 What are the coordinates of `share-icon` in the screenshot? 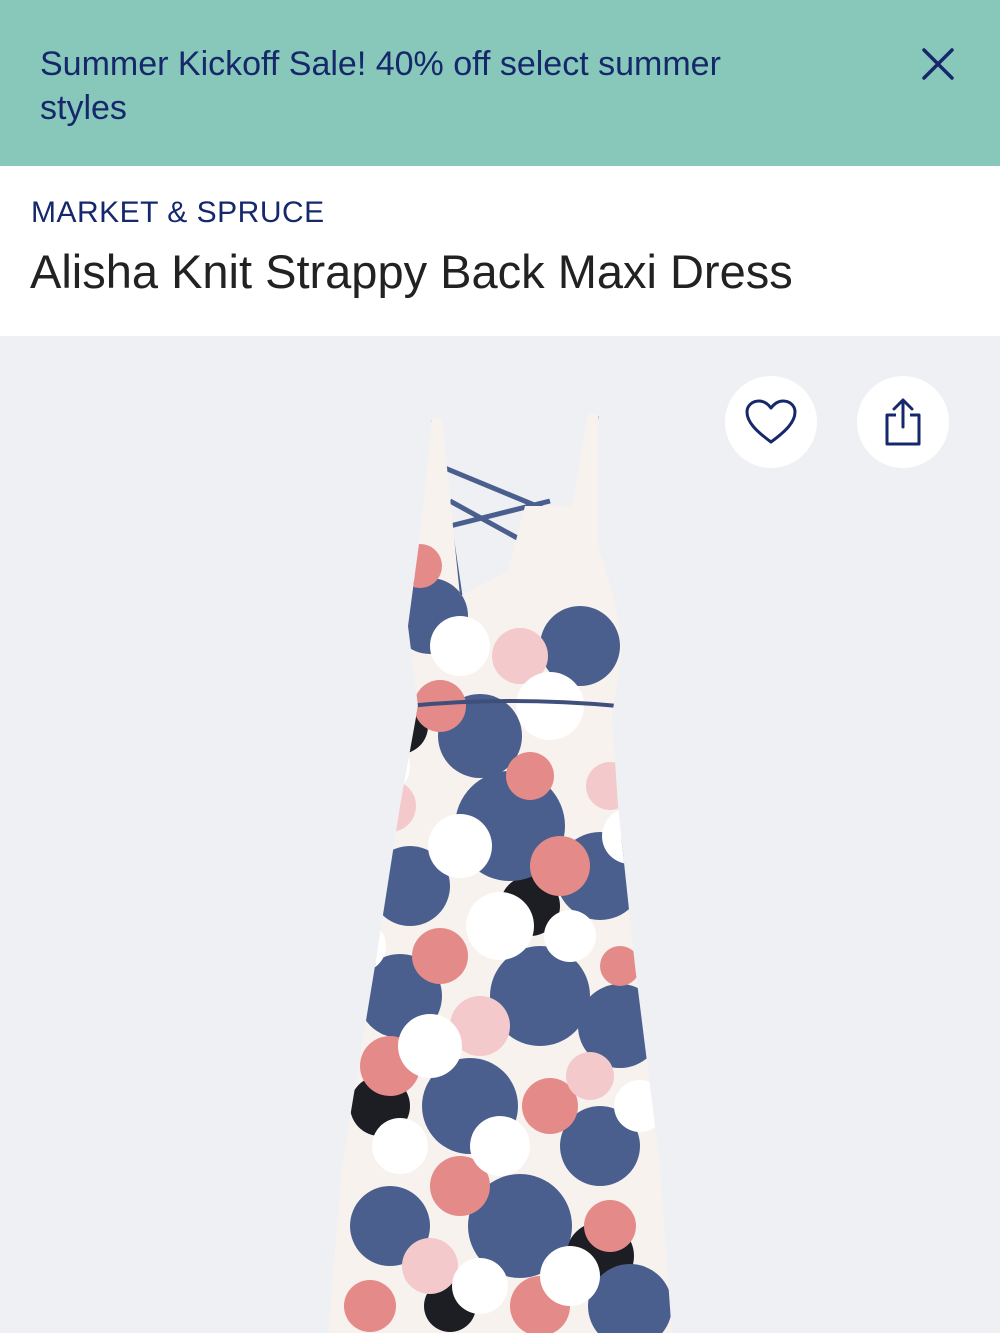 It's located at (903, 422).